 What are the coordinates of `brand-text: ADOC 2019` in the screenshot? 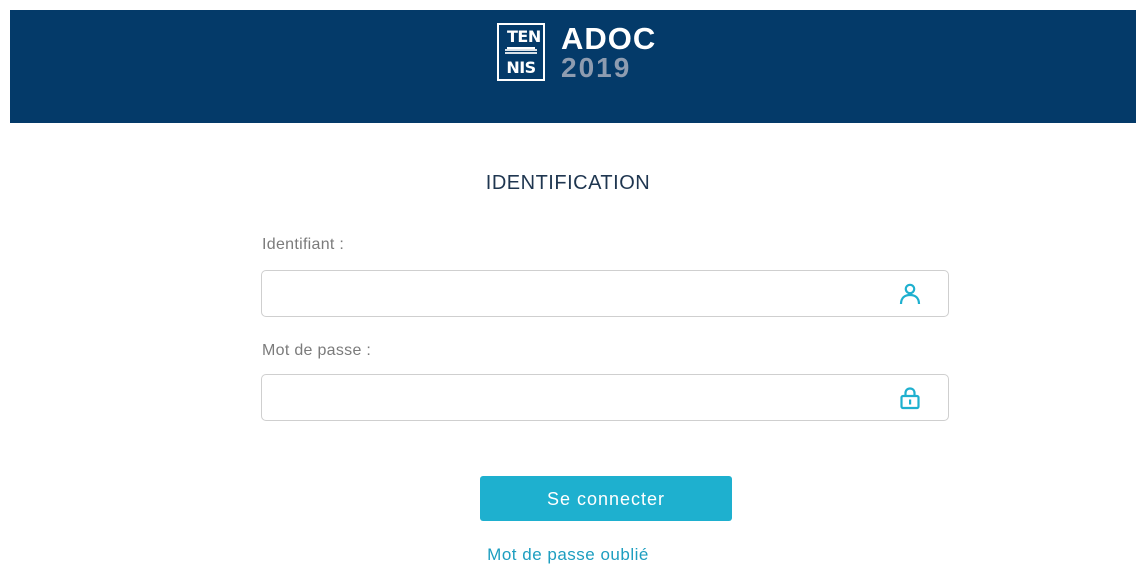 It's located at (608, 52).